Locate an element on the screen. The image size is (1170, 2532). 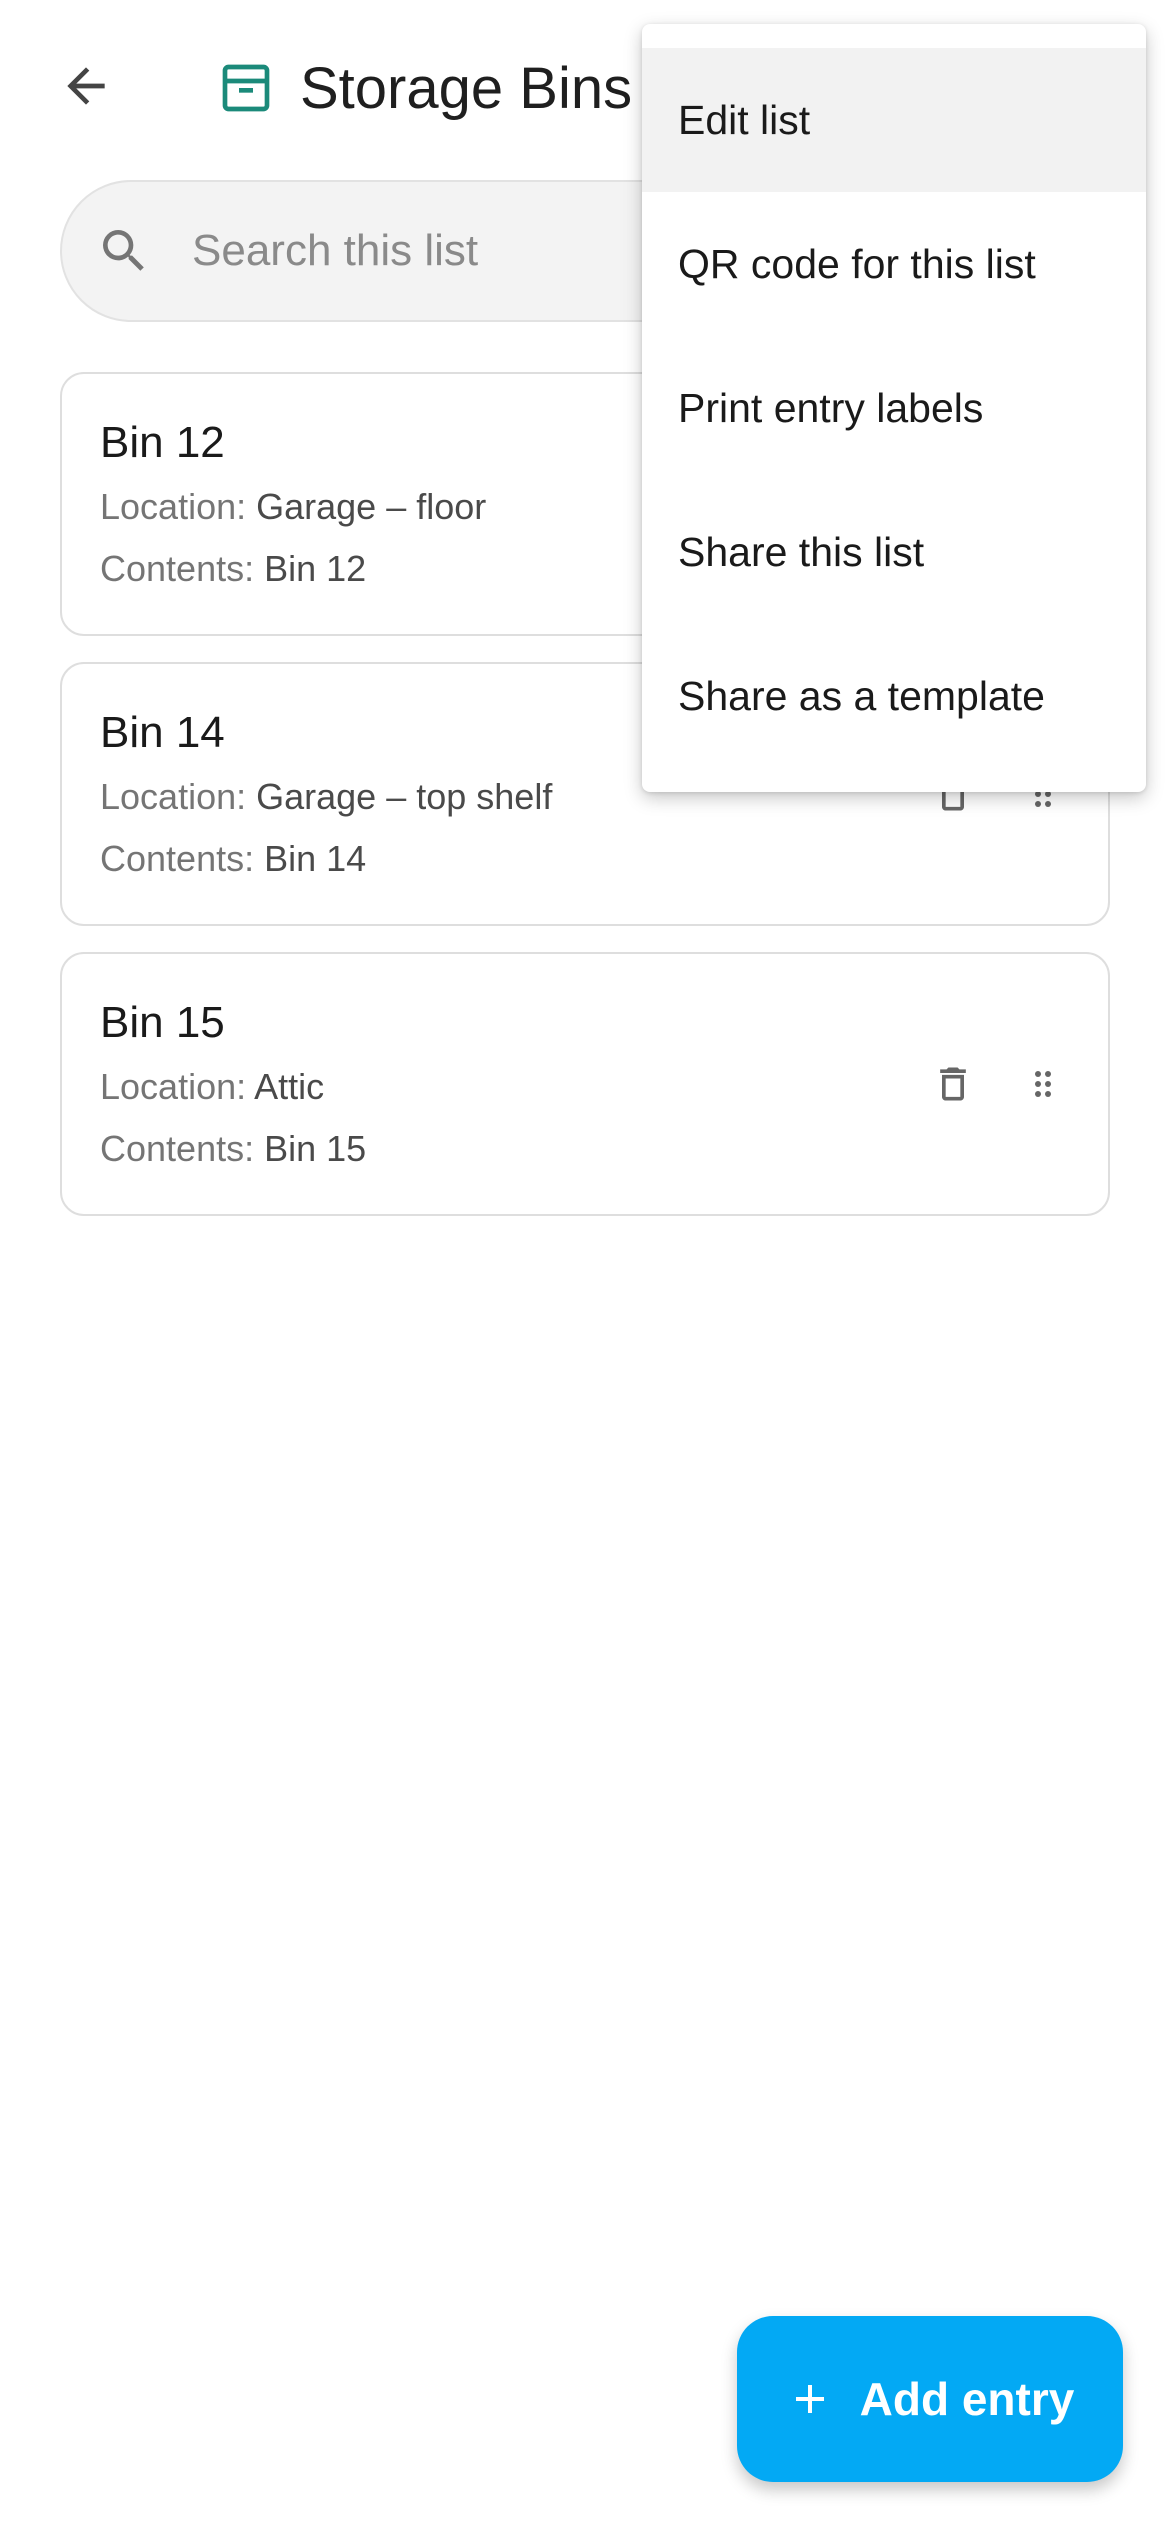
entry-location: Location: Attic is located at coordinates (212, 1086).